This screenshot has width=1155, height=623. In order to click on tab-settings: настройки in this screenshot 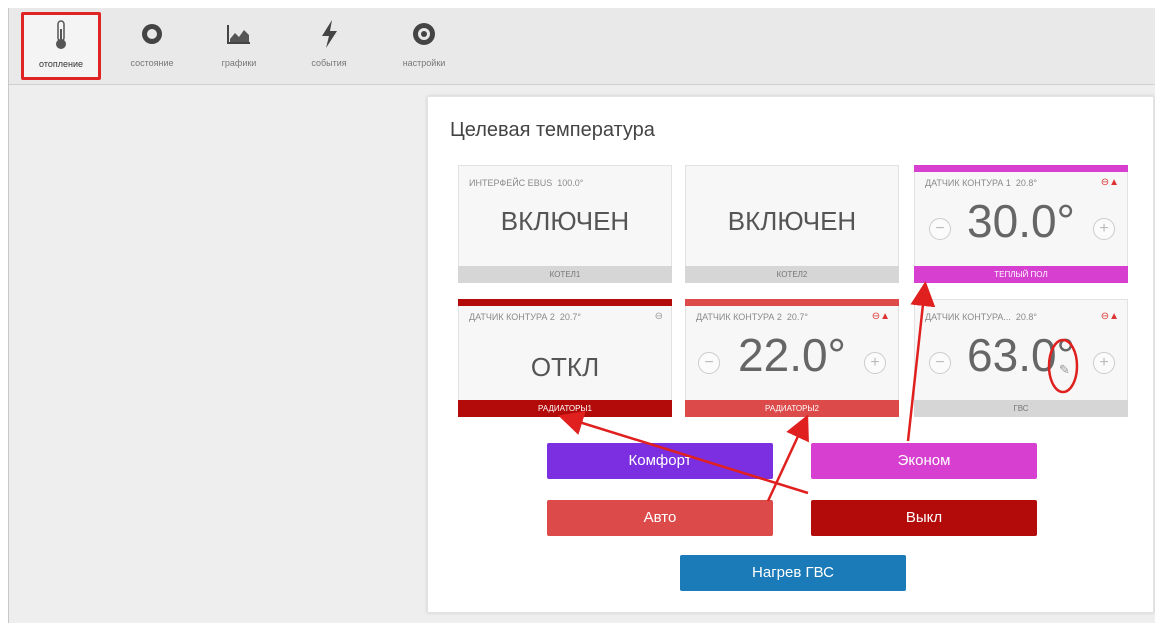, I will do `click(424, 47)`.